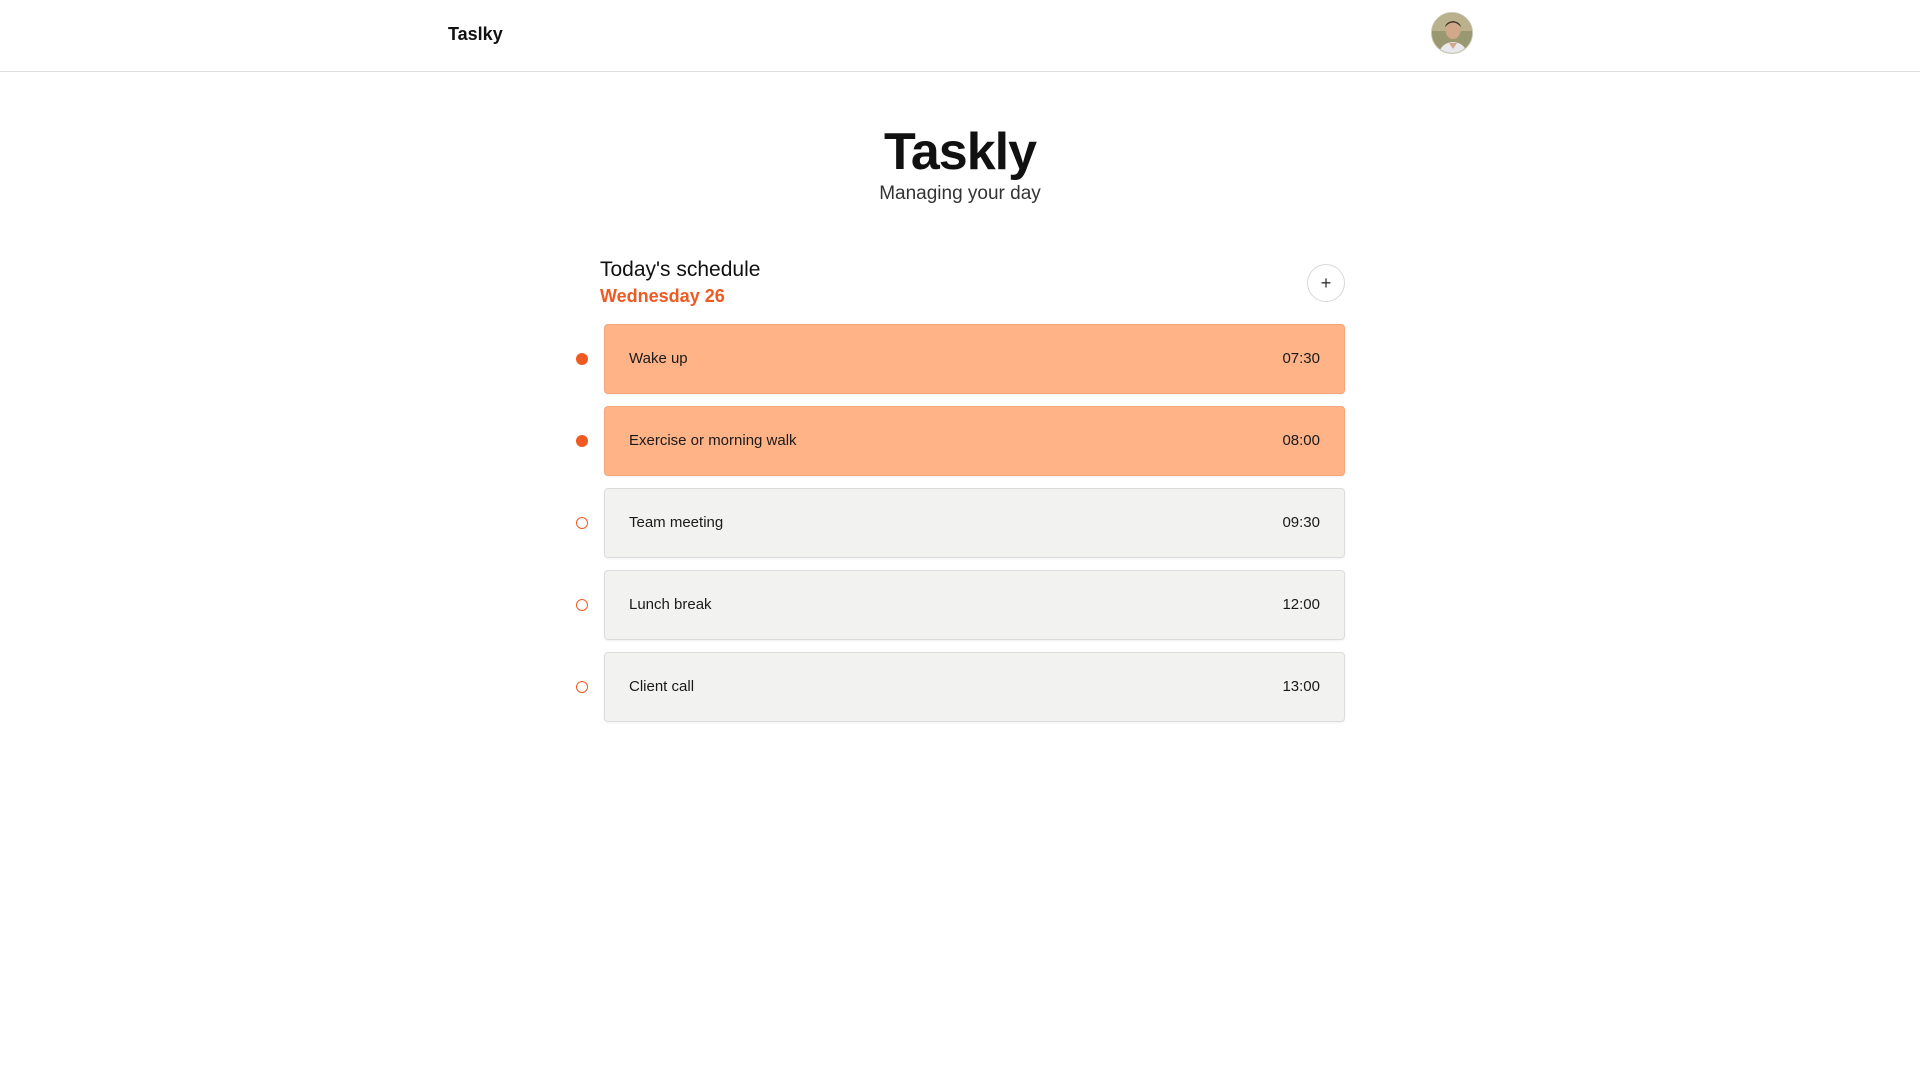 The width and height of the screenshot is (1920, 1080). I want to click on task-time: 13:00, so click(1301, 686).